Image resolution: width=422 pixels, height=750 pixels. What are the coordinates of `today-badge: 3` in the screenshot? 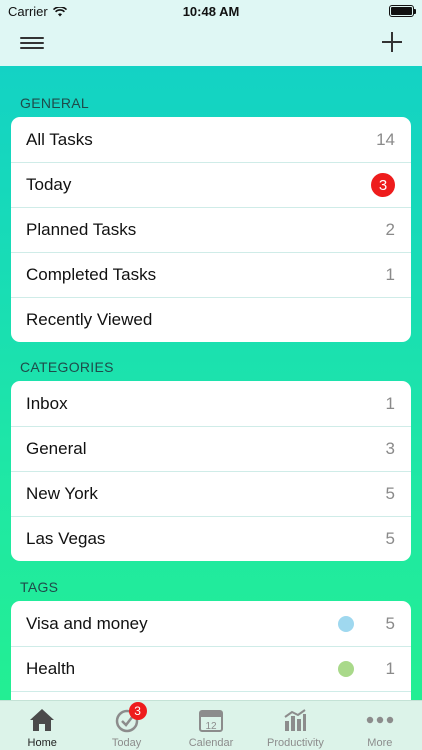 It's located at (383, 185).